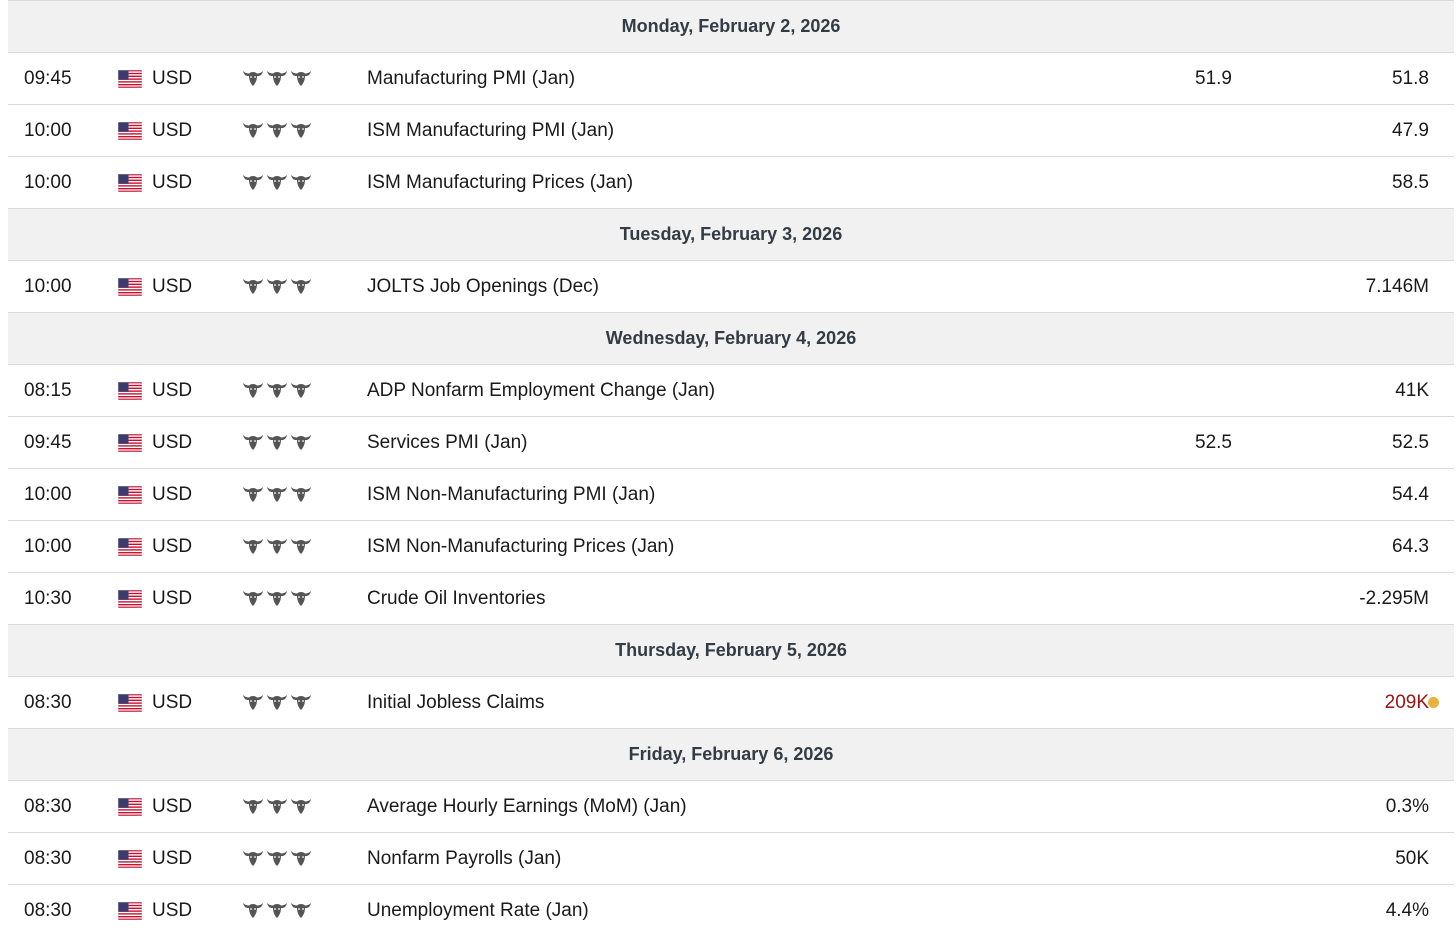 The image size is (1456, 936). I want to click on event-name: Services PMI (Jan), so click(447, 442).